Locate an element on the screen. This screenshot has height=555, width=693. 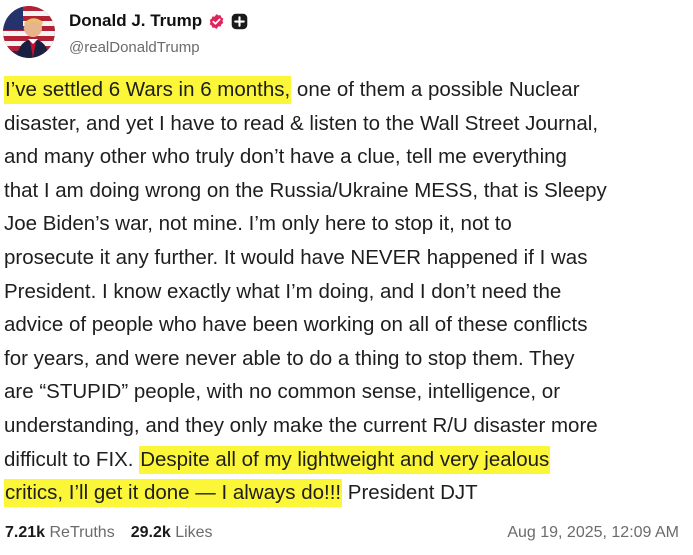
post-text-segment: difficult to FIX. is located at coordinates (72, 459).